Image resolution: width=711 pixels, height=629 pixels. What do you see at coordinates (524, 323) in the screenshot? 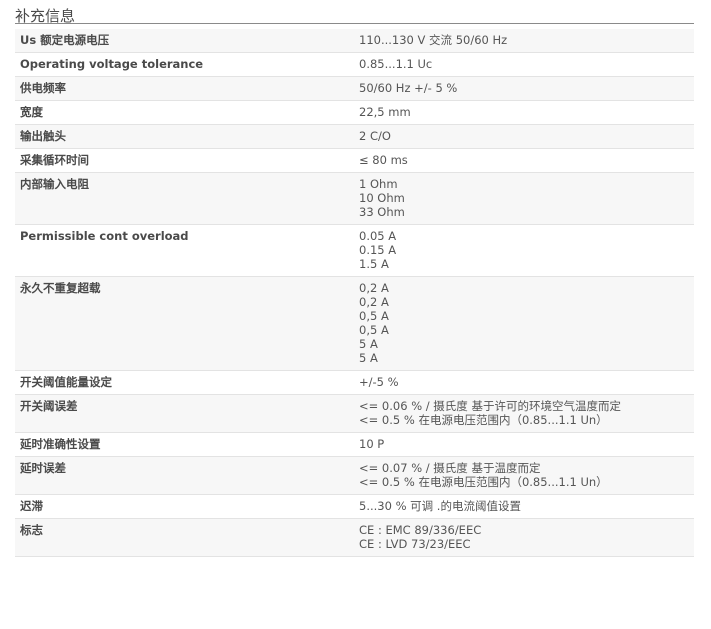
I see `spec-value: 0,2 A 0,2 A 0,5 A 0,5 A5 A5 A` at bounding box center [524, 323].